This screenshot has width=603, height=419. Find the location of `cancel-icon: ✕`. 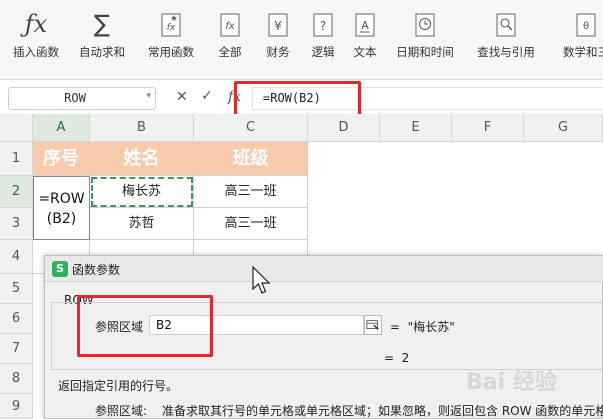

cancel-icon: ✕ is located at coordinates (182, 97).